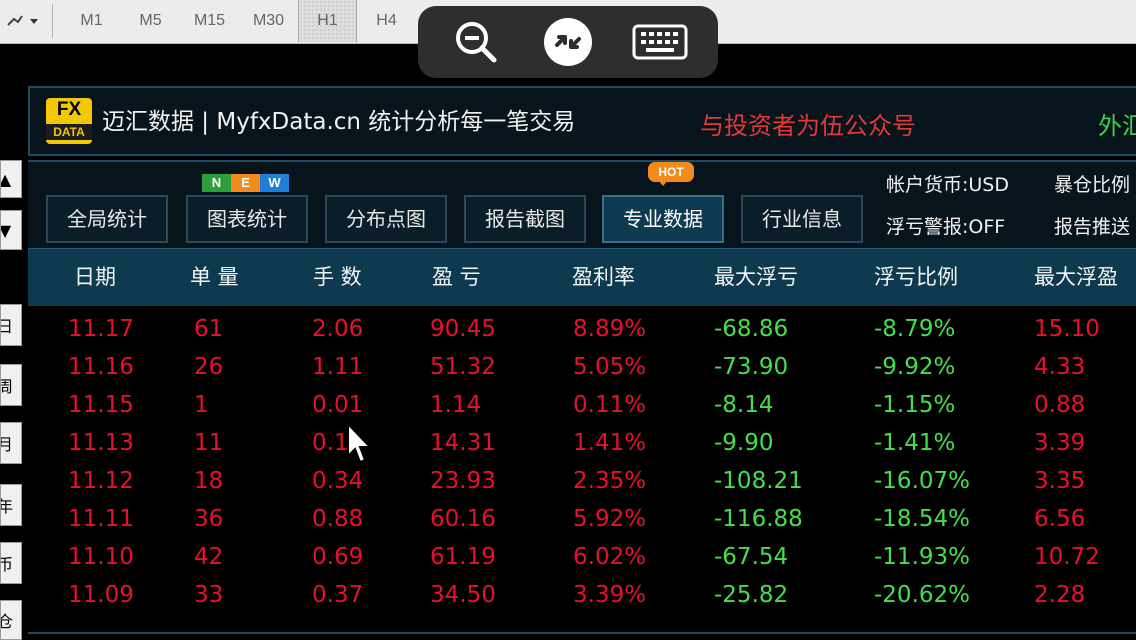  I want to click on scroll-up-button: ▲, so click(11, 179).